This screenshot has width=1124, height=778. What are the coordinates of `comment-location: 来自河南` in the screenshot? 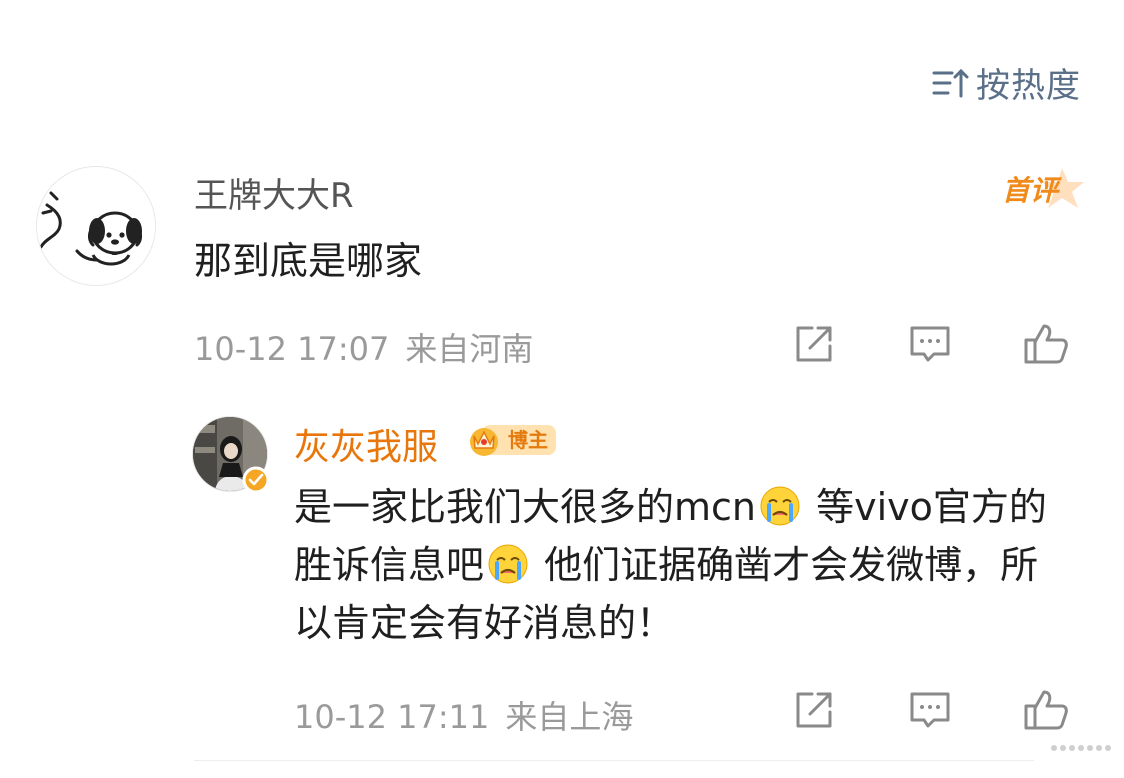 It's located at (469, 349).